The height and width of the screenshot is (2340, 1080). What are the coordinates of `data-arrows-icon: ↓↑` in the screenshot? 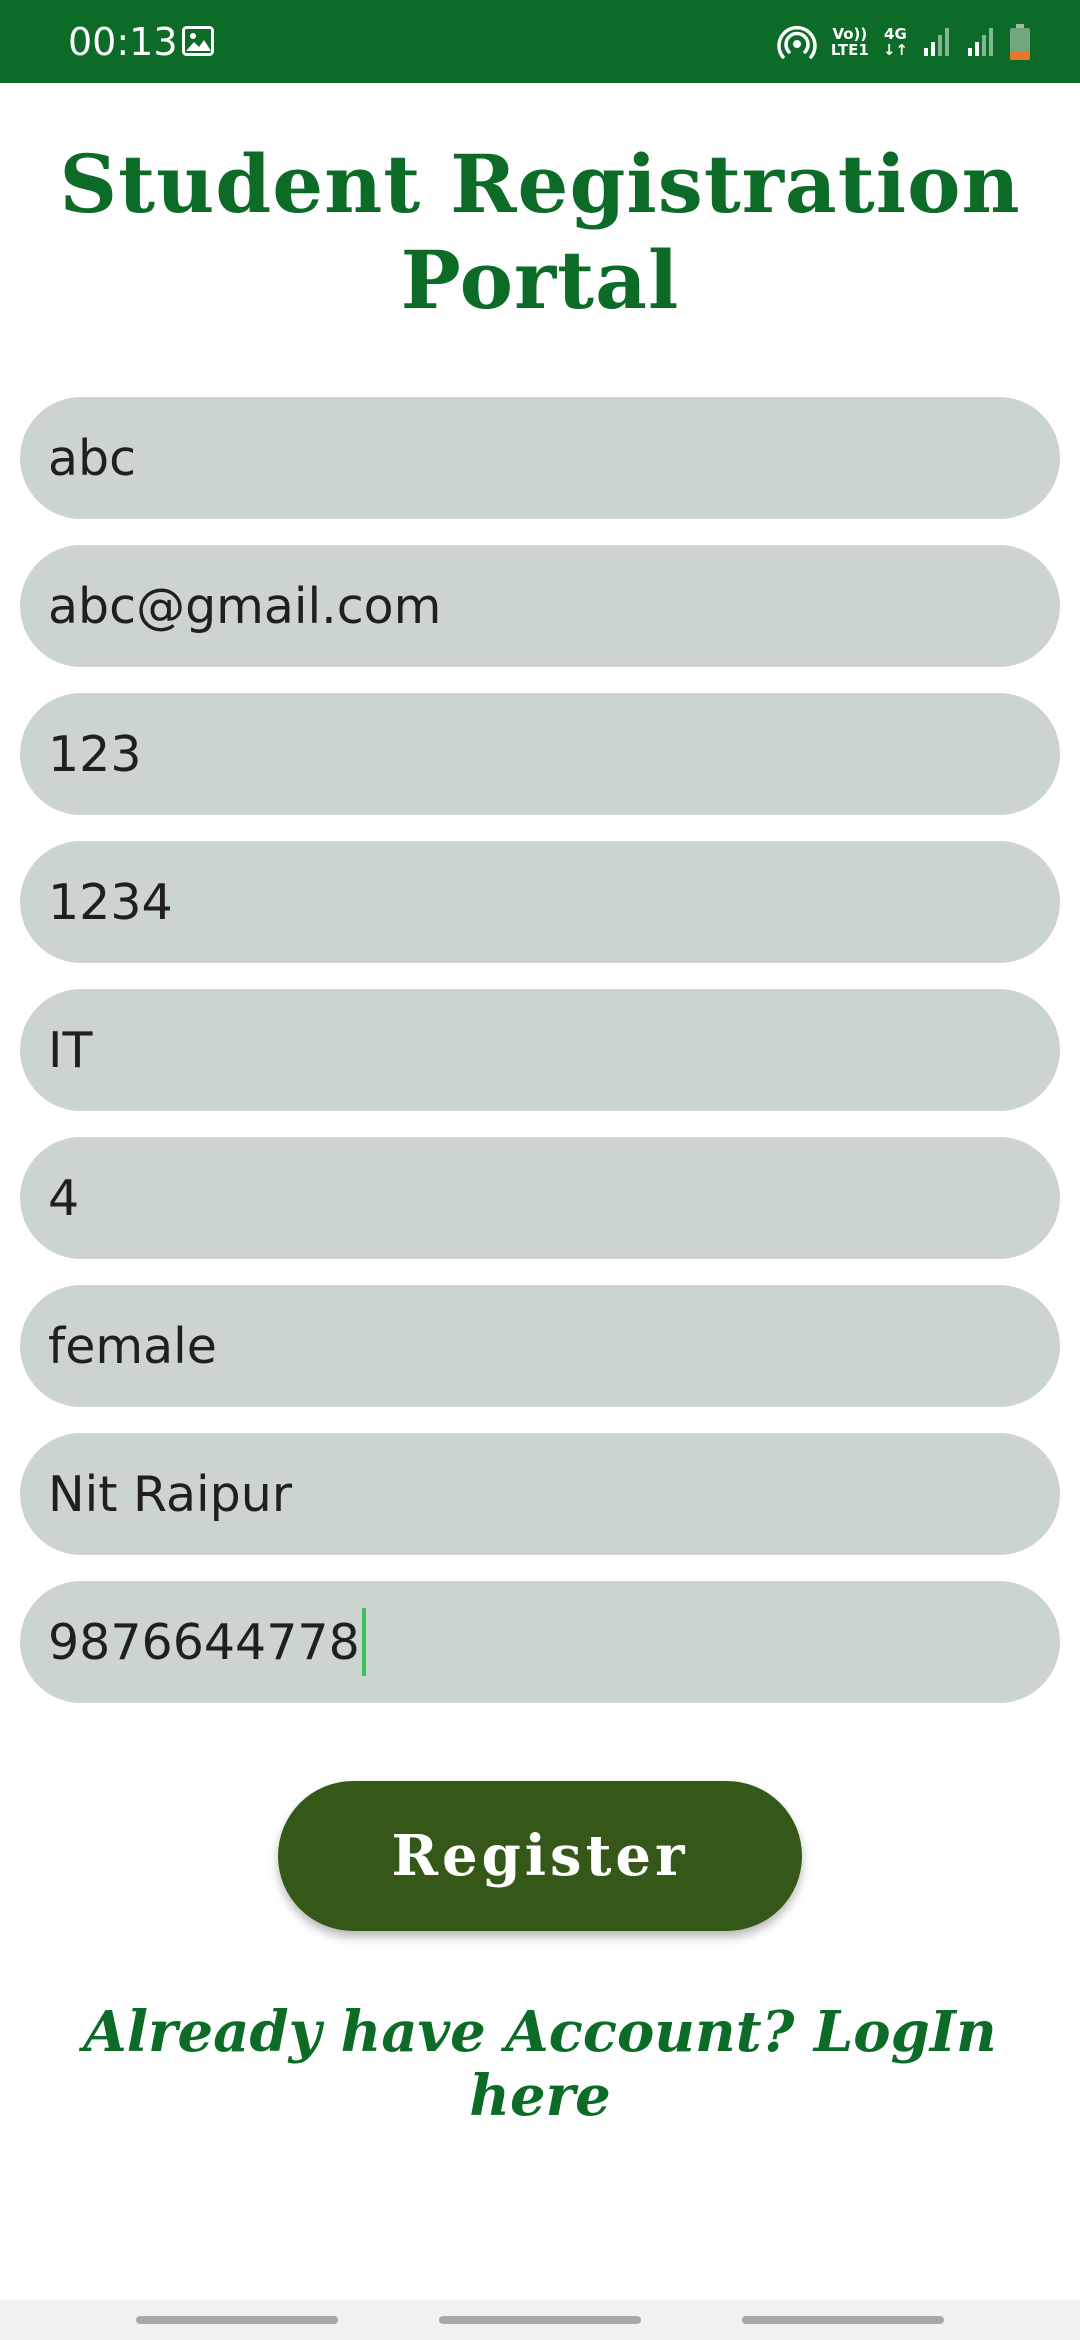 It's located at (895, 50).